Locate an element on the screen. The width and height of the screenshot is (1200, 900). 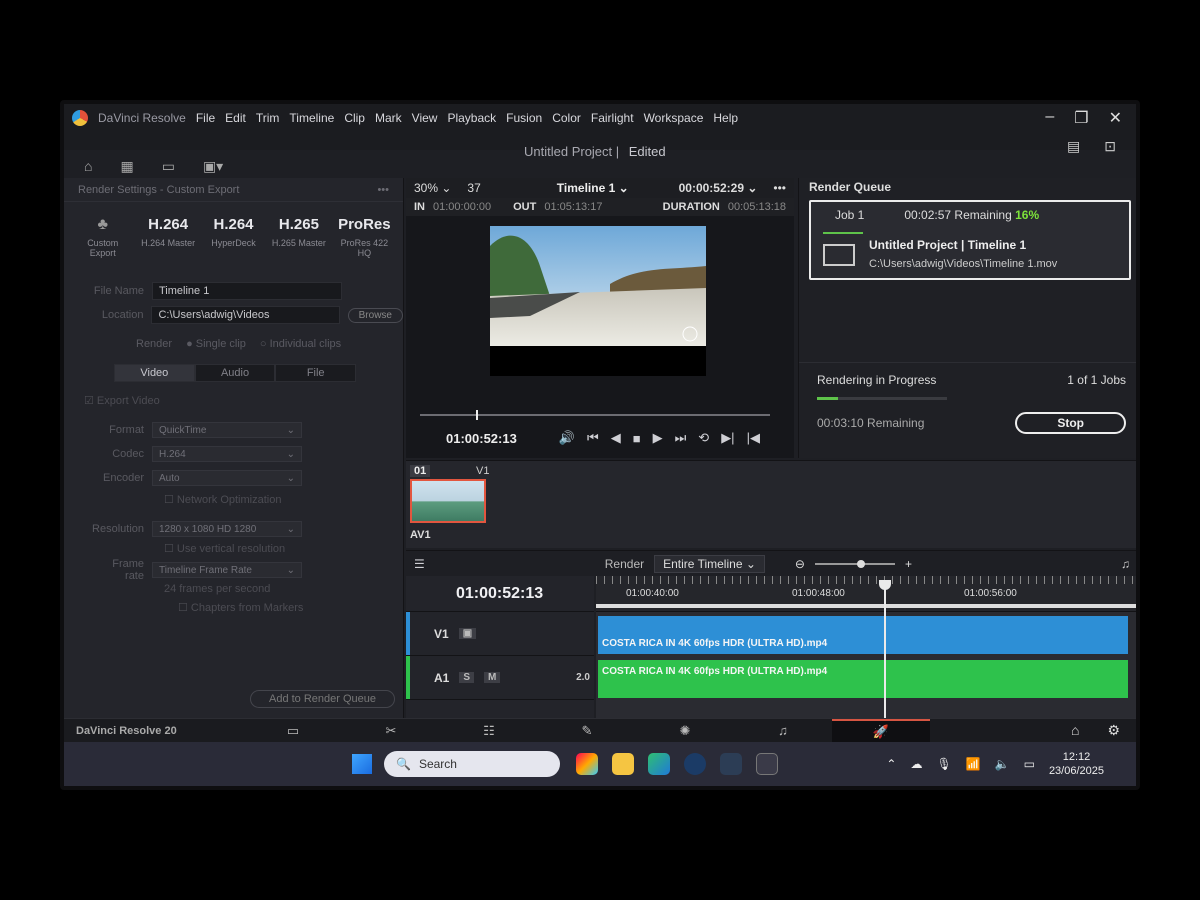
radio-individual-clips: ○ Individual clips is located at coordinates (300, 344).